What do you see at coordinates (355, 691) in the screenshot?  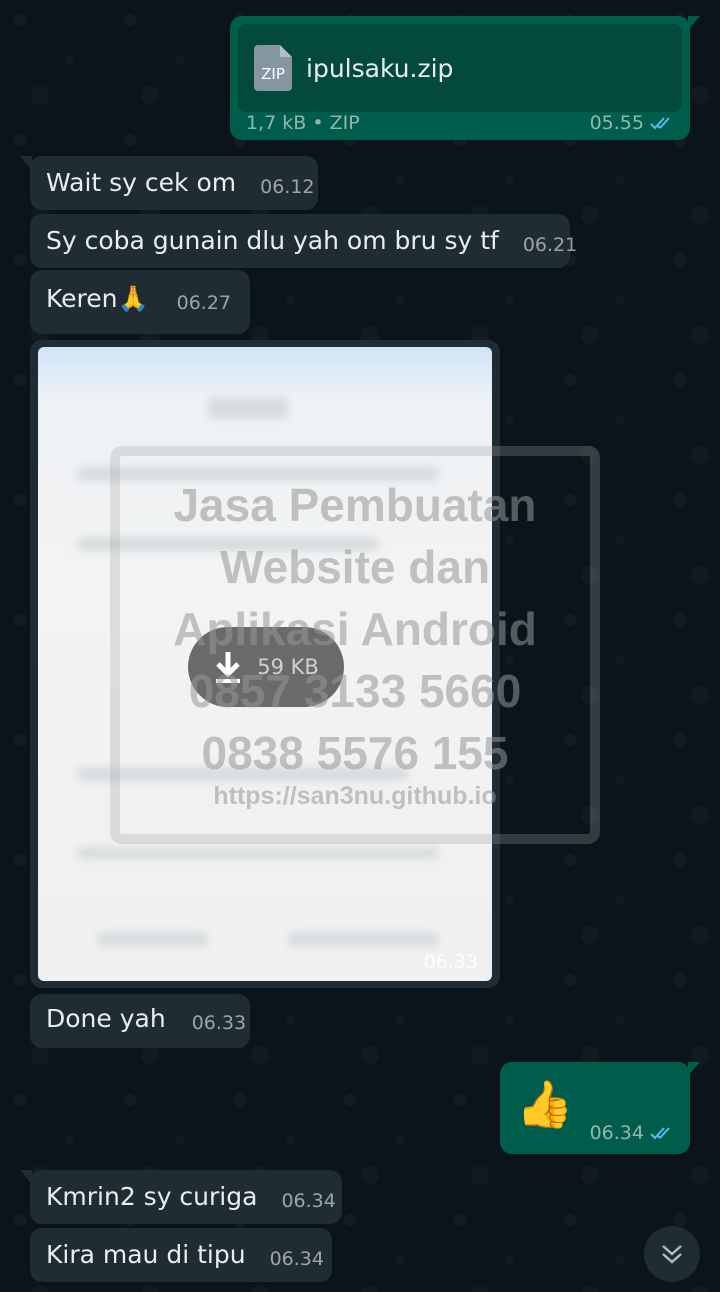 I see `watermark-text: 0857 3133 5660` at bounding box center [355, 691].